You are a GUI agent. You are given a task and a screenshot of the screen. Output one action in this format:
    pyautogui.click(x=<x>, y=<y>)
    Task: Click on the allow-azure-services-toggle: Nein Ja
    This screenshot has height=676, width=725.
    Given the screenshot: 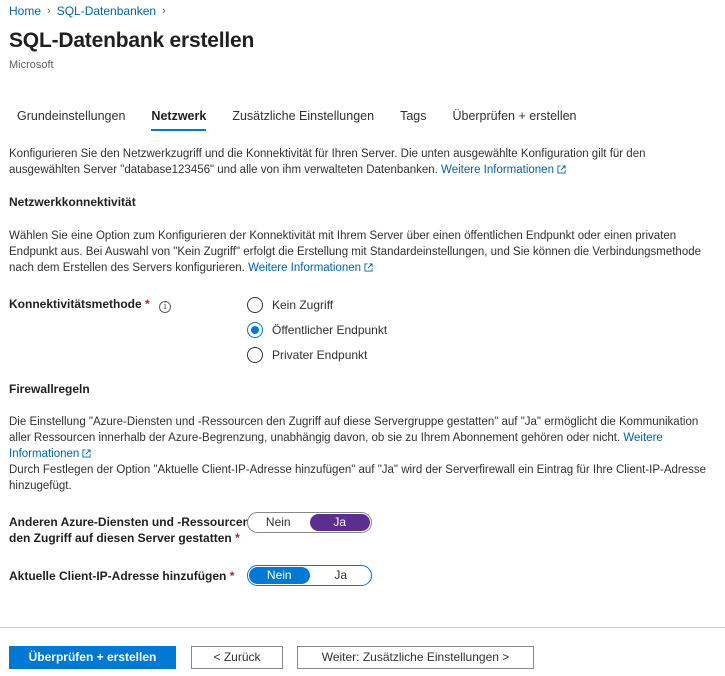 What is the action you would take?
    pyautogui.click(x=309, y=522)
    